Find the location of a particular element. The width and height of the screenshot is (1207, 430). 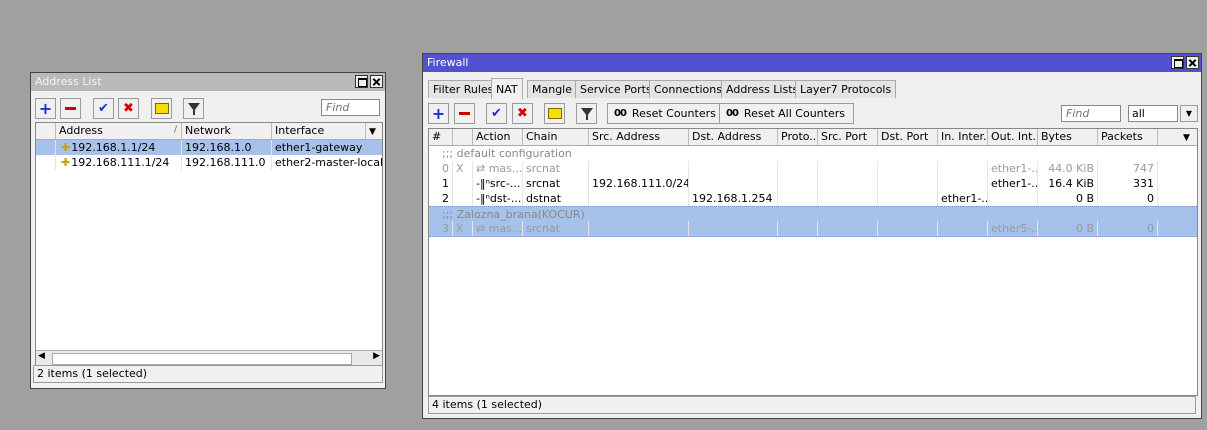

col-interface: Interface is located at coordinates (319, 131).